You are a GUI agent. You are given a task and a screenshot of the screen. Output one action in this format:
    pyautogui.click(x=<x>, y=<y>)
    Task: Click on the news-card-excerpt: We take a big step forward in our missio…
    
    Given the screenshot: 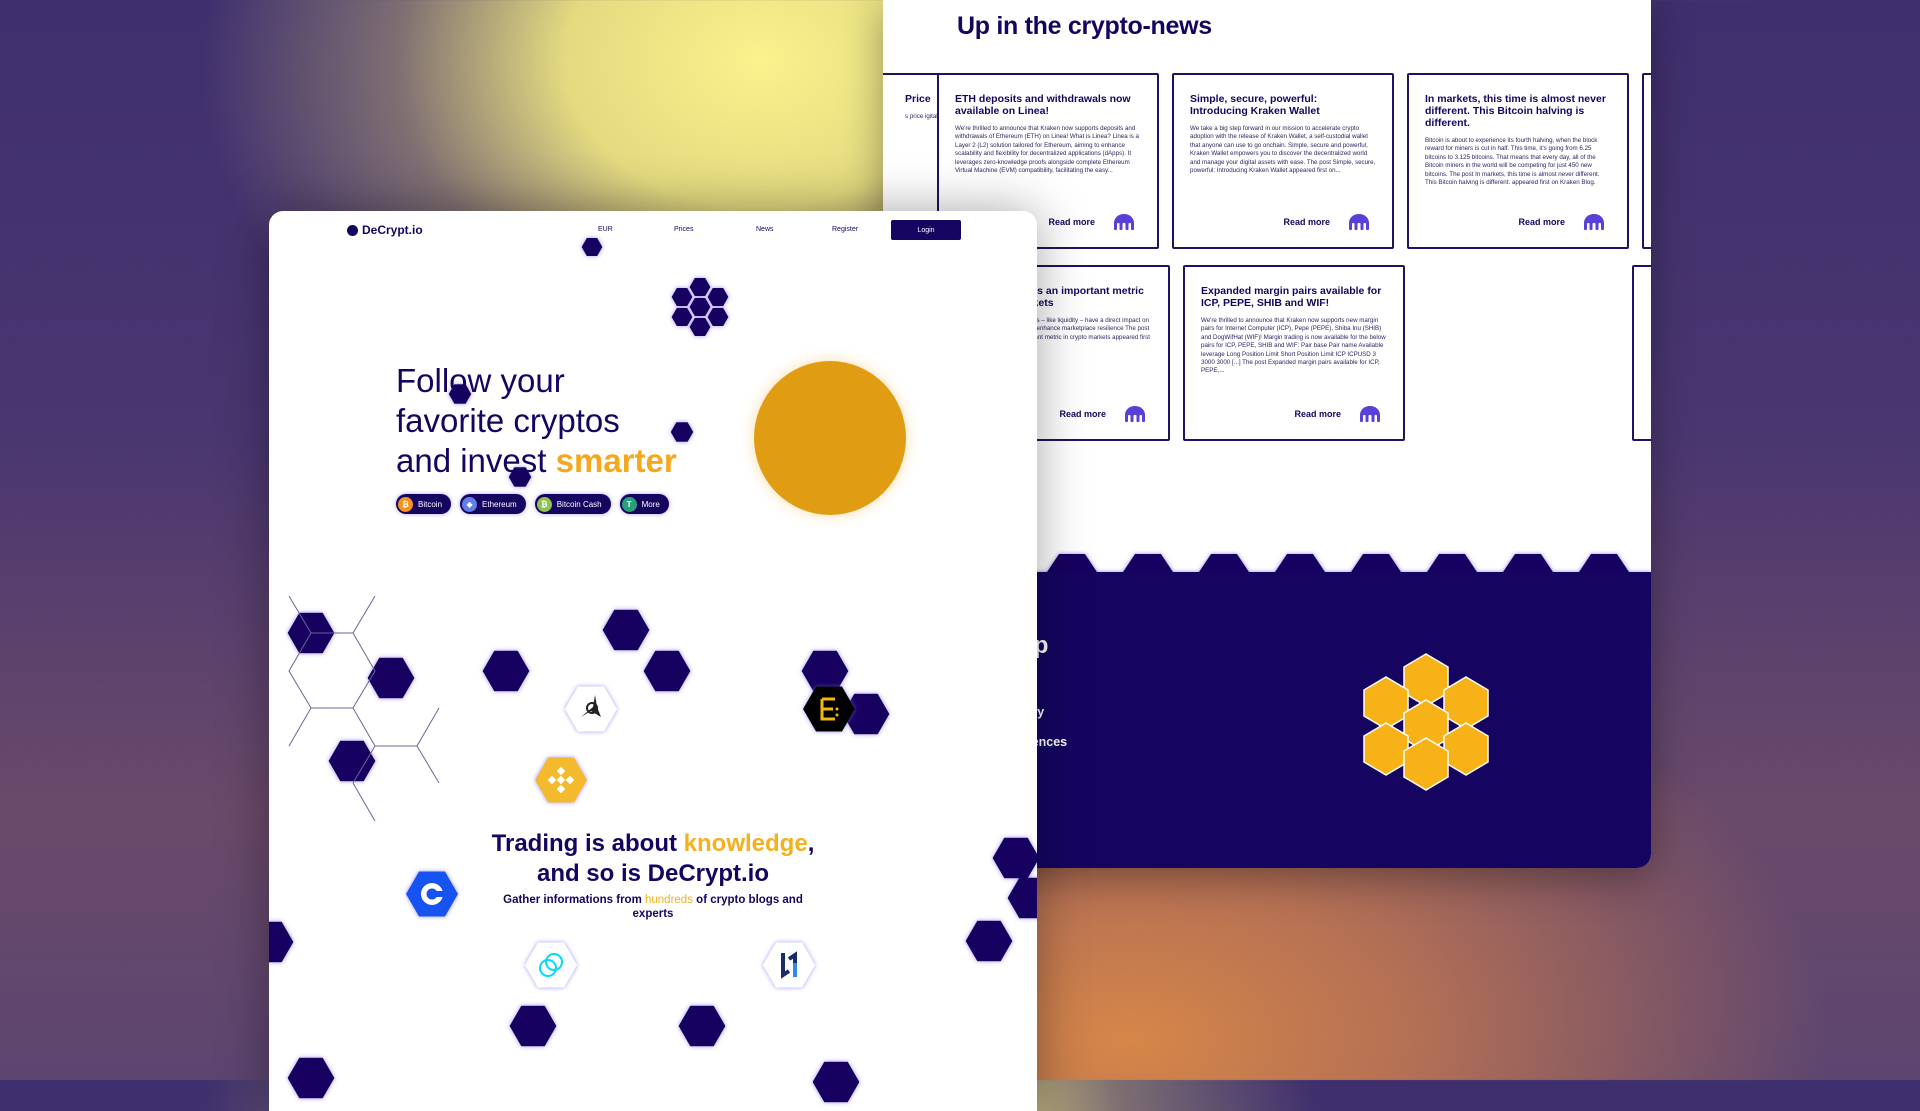 What is the action you would take?
    pyautogui.click(x=1283, y=150)
    